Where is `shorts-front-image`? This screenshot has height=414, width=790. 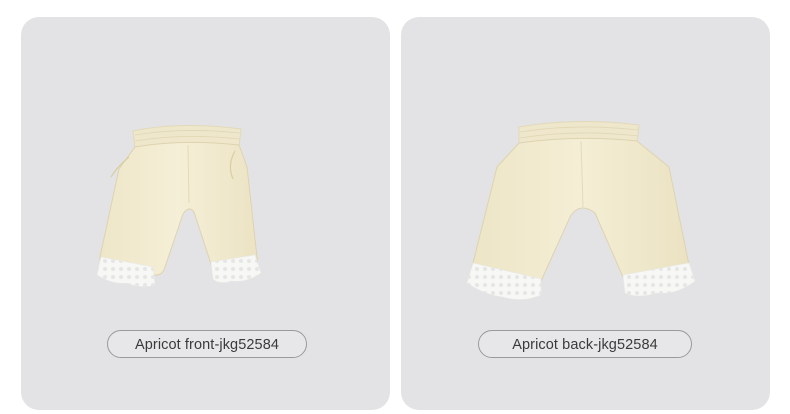
shorts-front-image is located at coordinates (179, 205).